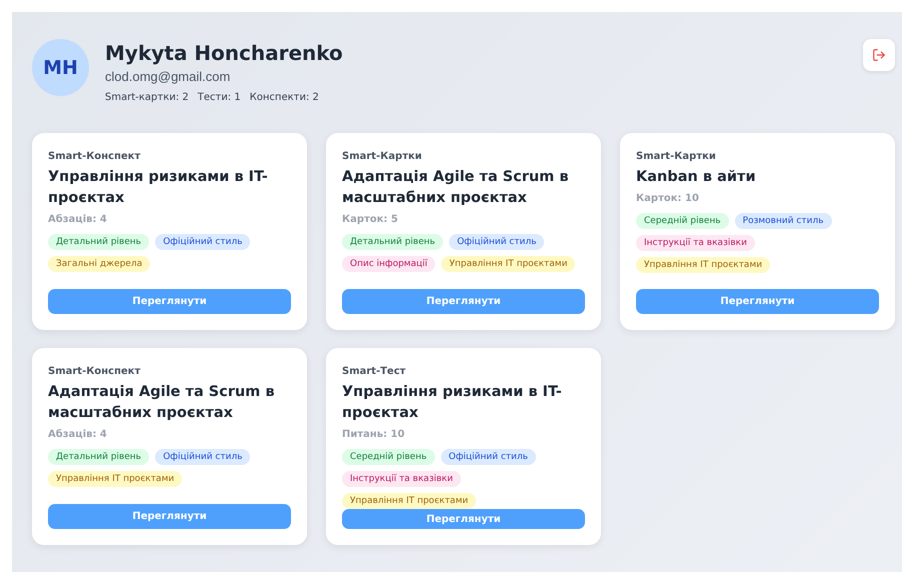  Describe the element at coordinates (783, 221) in the screenshot. I see `tag: Розмовний стиль` at that location.